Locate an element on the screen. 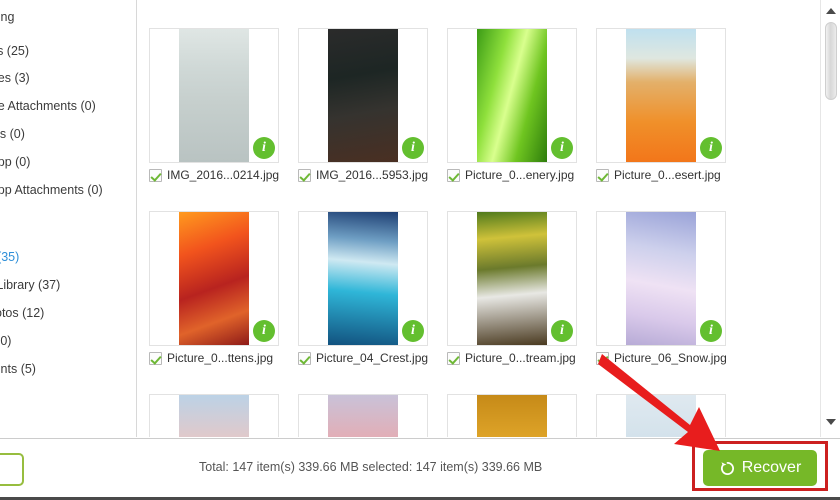 The width and height of the screenshot is (840, 500). file-cell: IMG_2016...5953.jpg is located at coordinates (363, 105).